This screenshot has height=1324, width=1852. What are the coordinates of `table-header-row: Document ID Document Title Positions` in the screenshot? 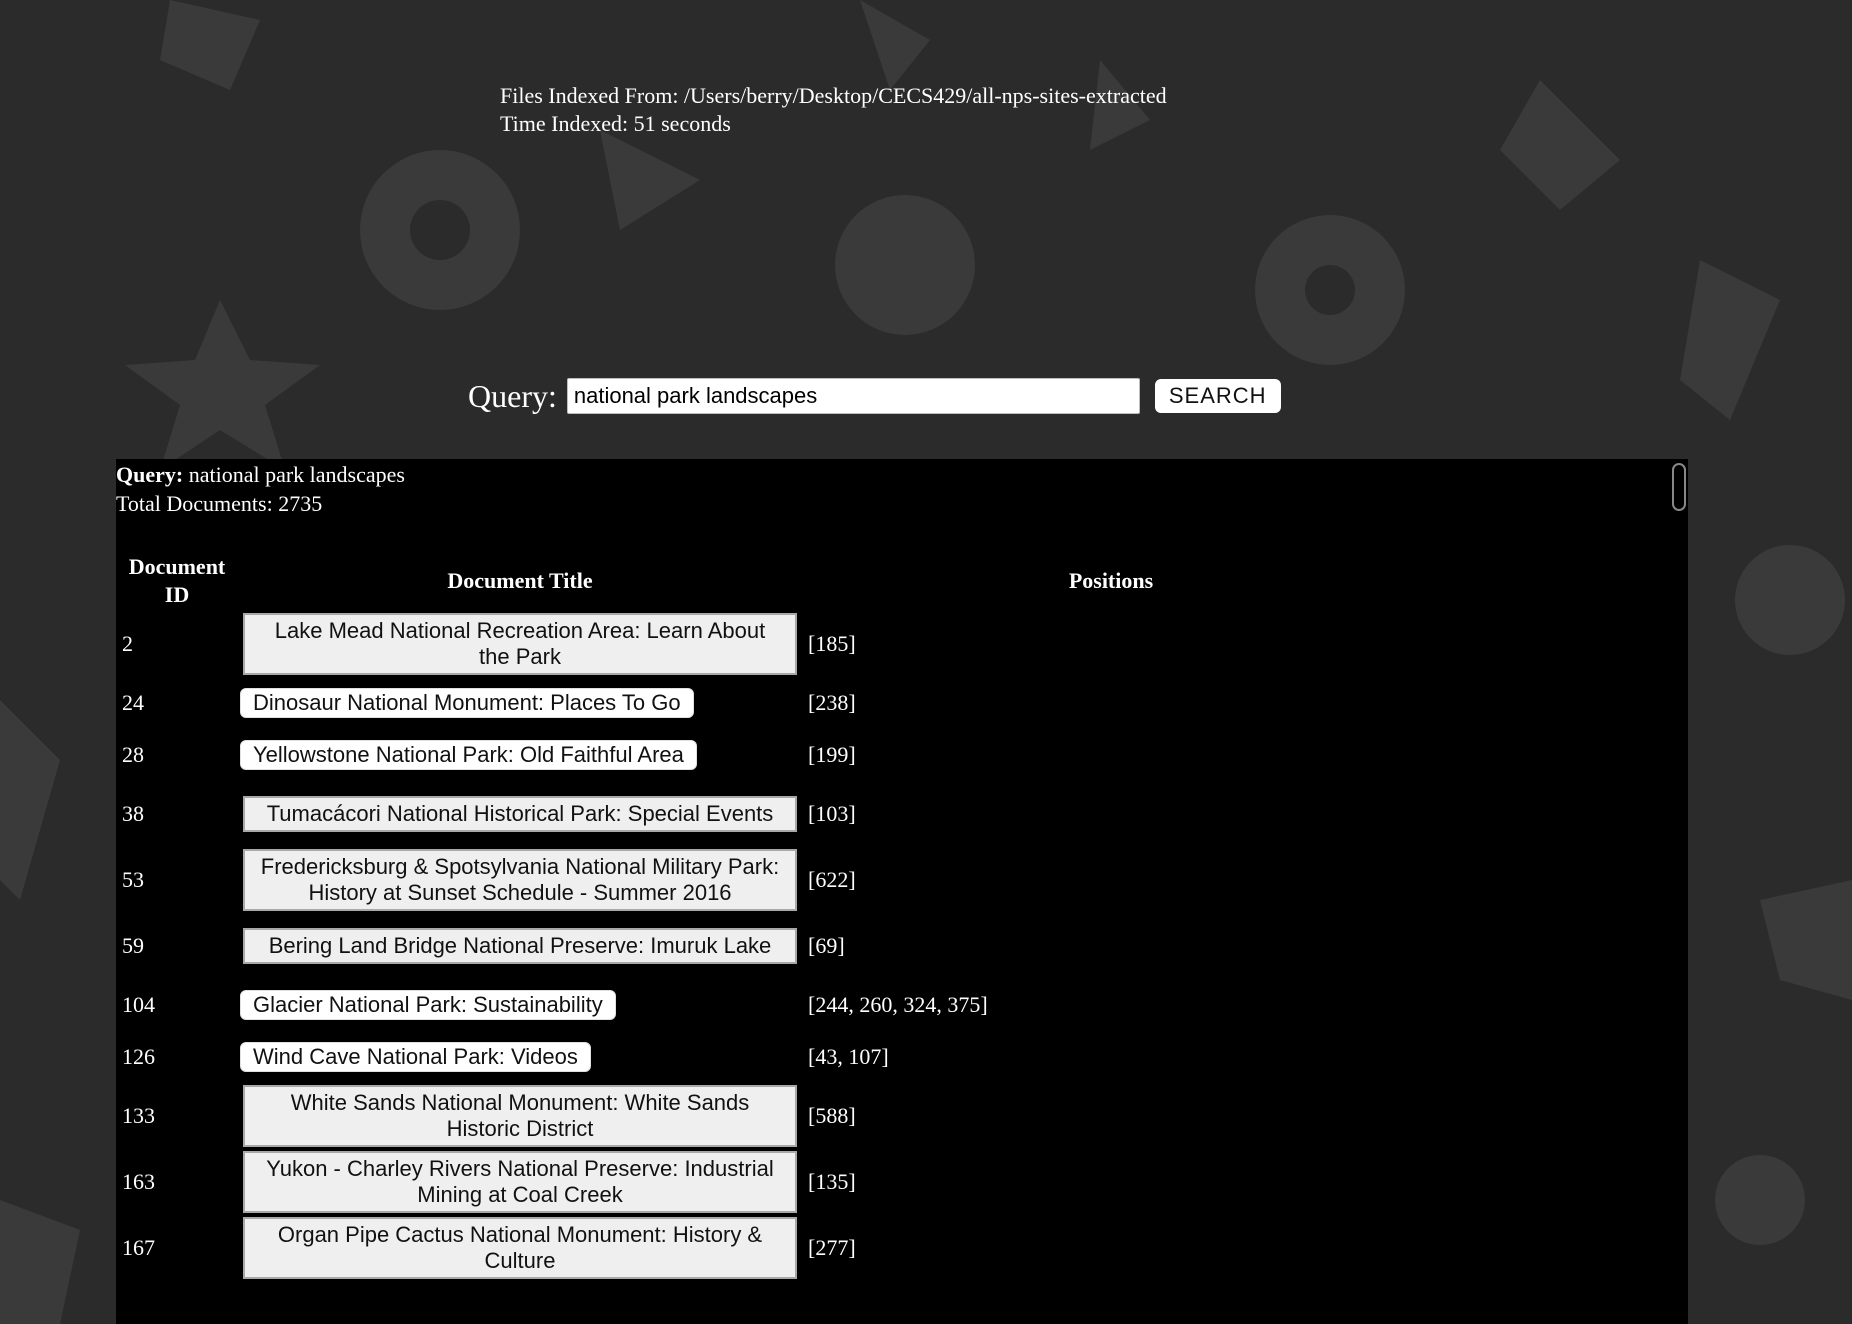 It's located at (768, 581).